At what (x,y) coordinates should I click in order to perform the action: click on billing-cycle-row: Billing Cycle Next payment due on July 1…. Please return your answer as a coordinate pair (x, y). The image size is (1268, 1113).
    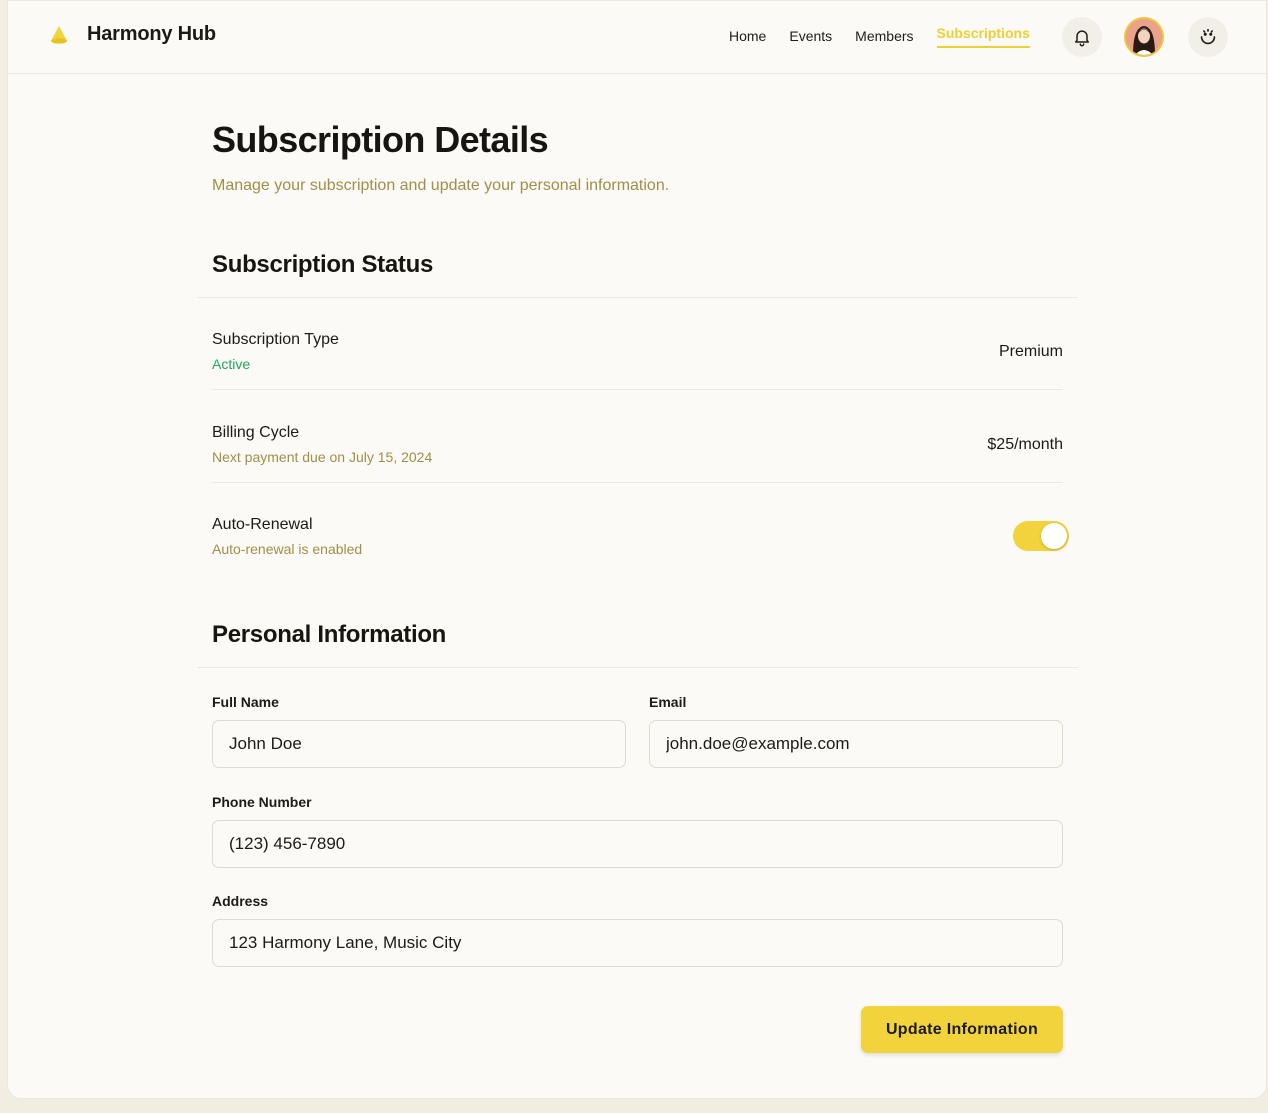
    Looking at the image, I should click on (637, 470).